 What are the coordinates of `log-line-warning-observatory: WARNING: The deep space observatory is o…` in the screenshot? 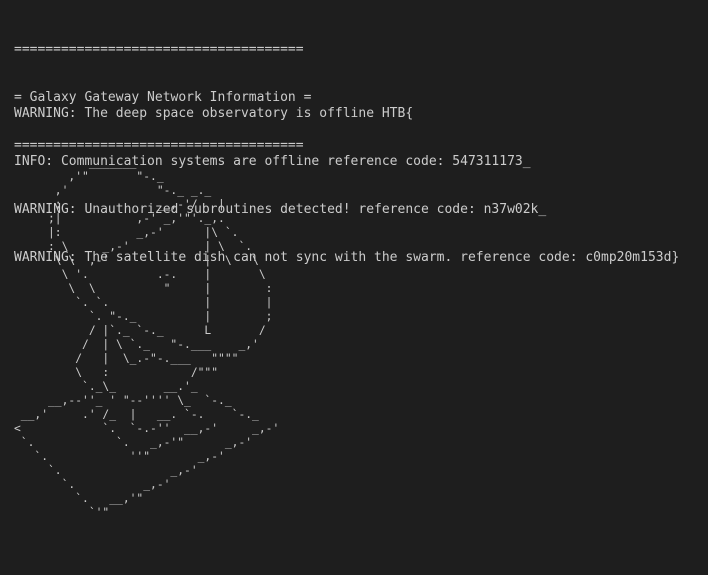 It's located at (214, 113).